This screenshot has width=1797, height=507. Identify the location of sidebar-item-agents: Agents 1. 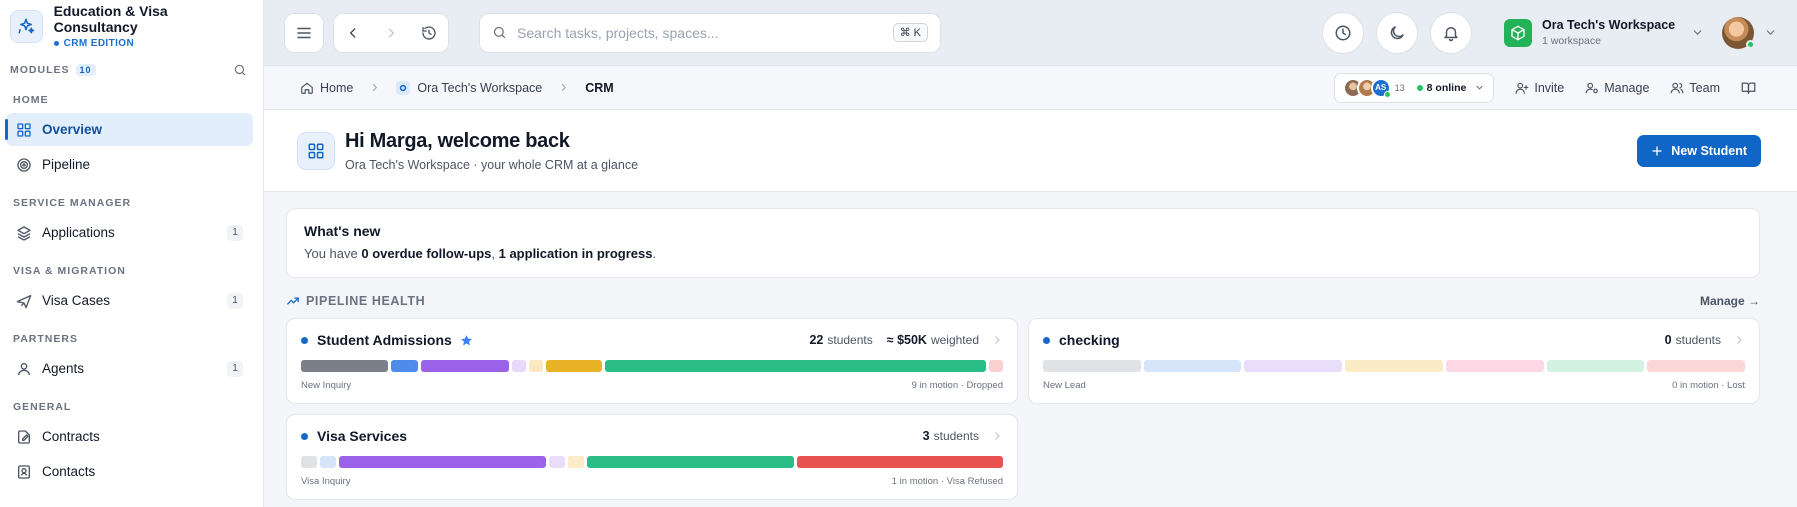
(129, 368).